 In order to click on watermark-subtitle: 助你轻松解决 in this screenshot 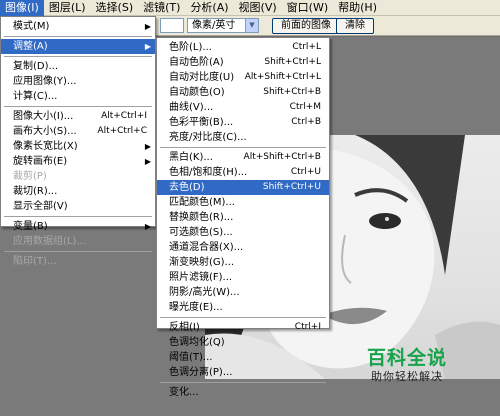, I will do `click(407, 376)`.